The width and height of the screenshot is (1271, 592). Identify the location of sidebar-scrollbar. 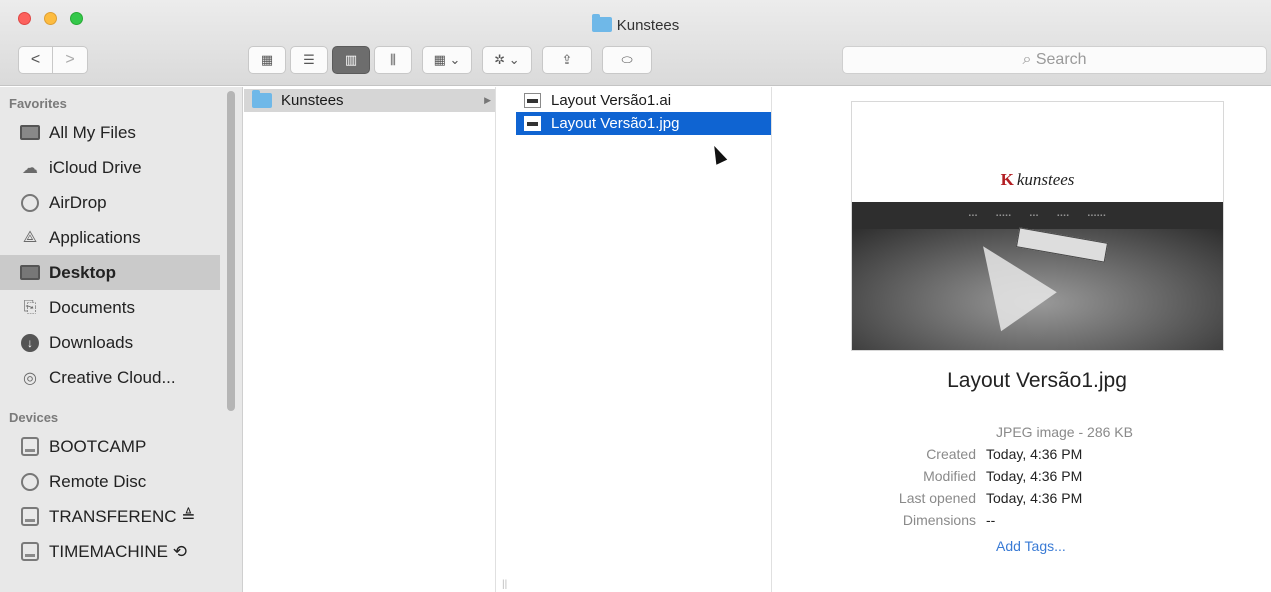
(231, 251).